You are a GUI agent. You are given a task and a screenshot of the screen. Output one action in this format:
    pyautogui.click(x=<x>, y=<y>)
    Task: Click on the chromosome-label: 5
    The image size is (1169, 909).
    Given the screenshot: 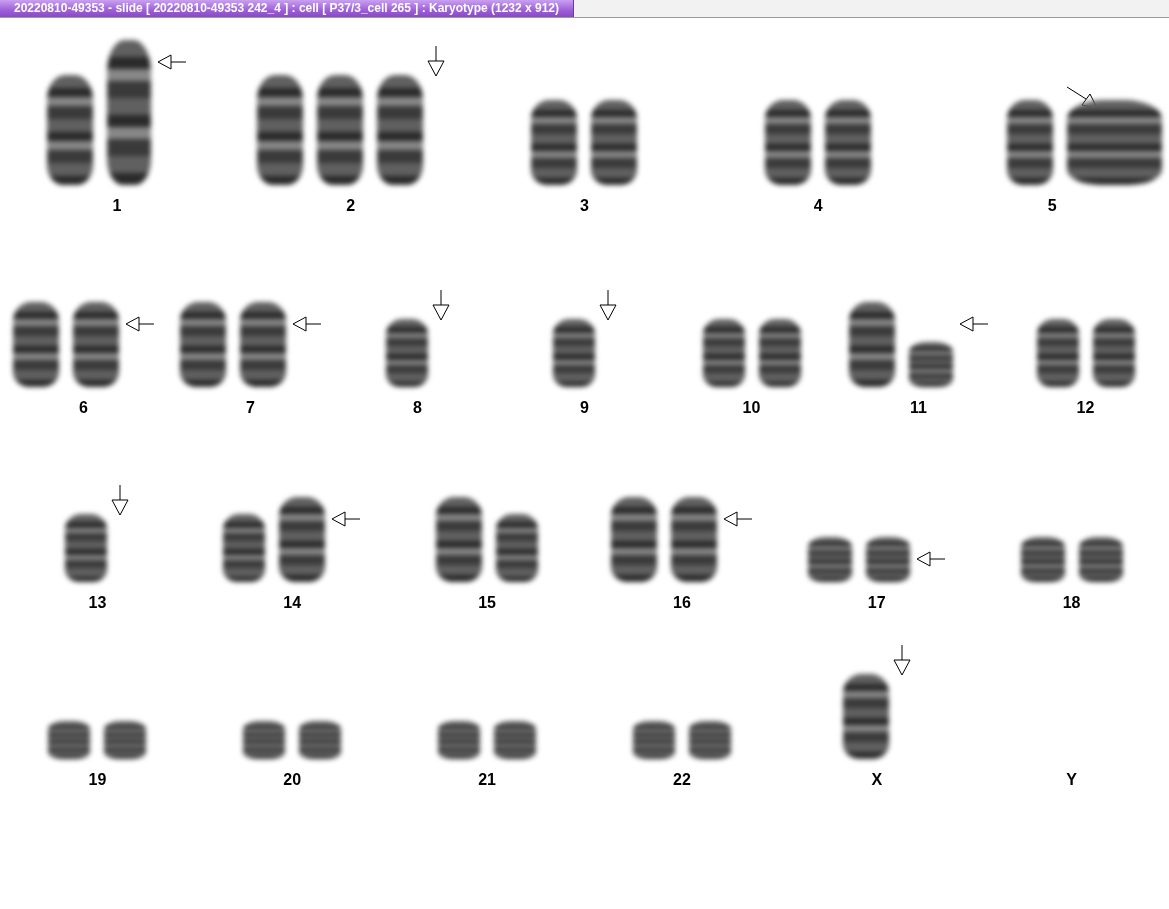 What is the action you would take?
    pyautogui.click(x=1052, y=206)
    